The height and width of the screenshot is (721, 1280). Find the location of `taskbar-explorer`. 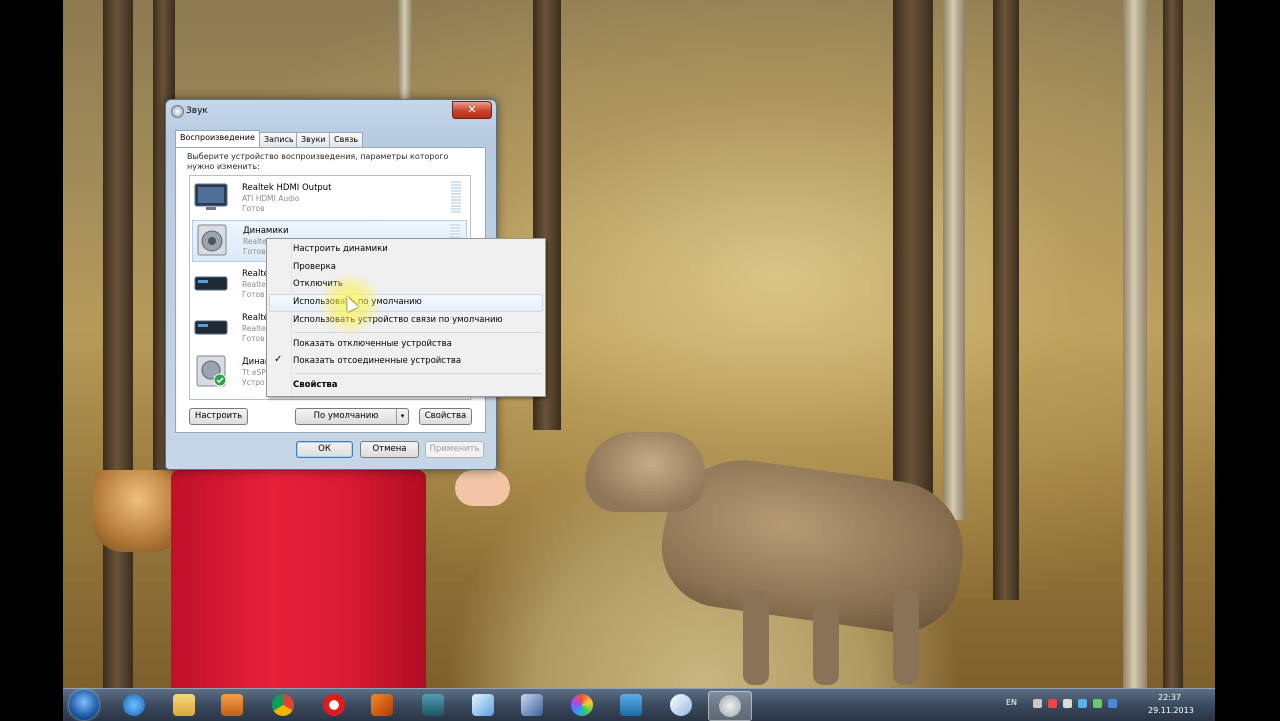

taskbar-explorer is located at coordinates (184, 705).